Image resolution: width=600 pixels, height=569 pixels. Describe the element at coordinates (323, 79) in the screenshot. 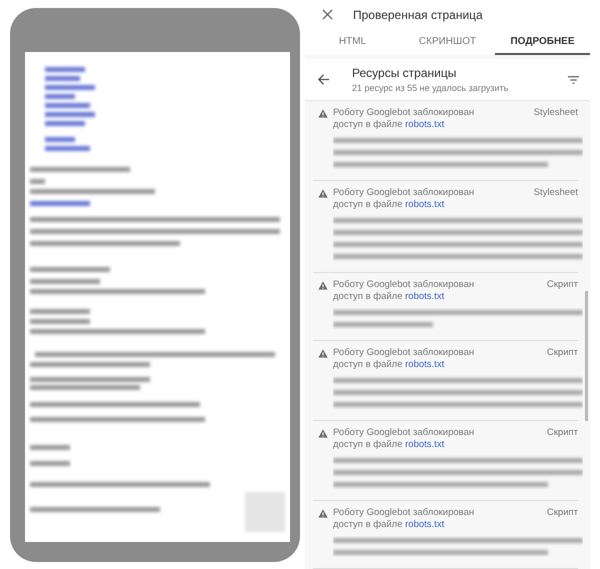

I see `back-icon` at that location.